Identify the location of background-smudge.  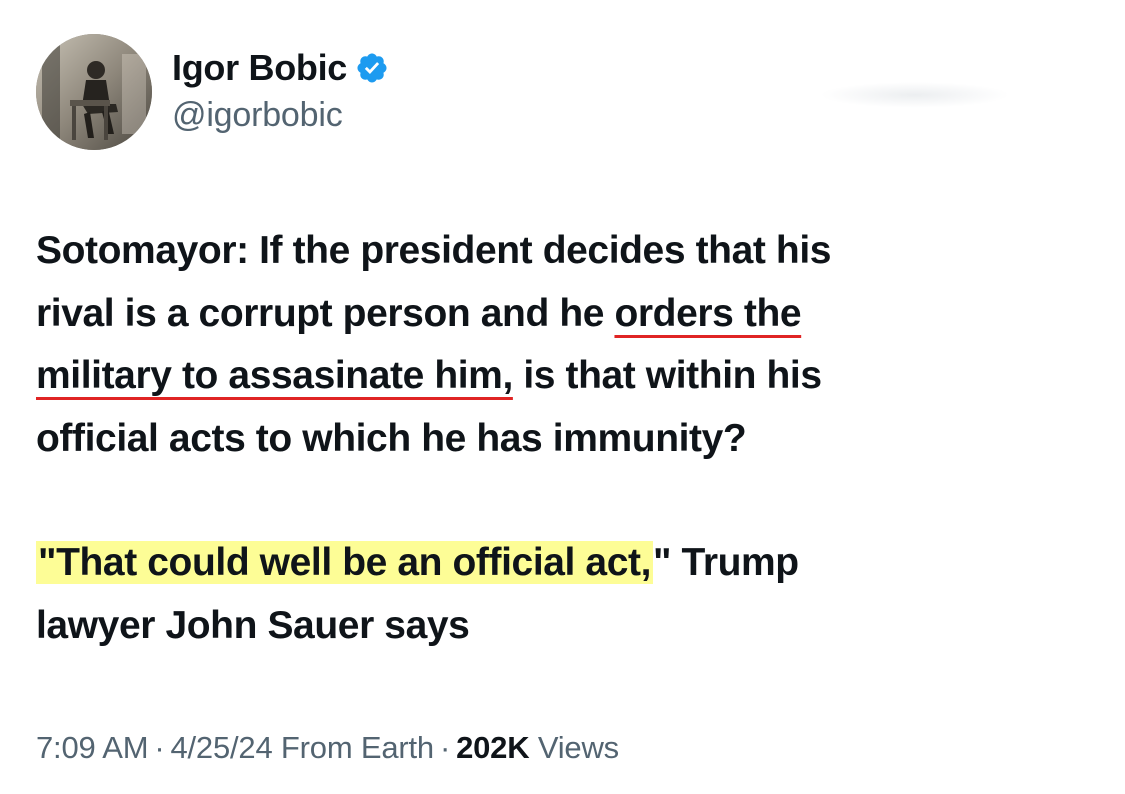
(915, 95).